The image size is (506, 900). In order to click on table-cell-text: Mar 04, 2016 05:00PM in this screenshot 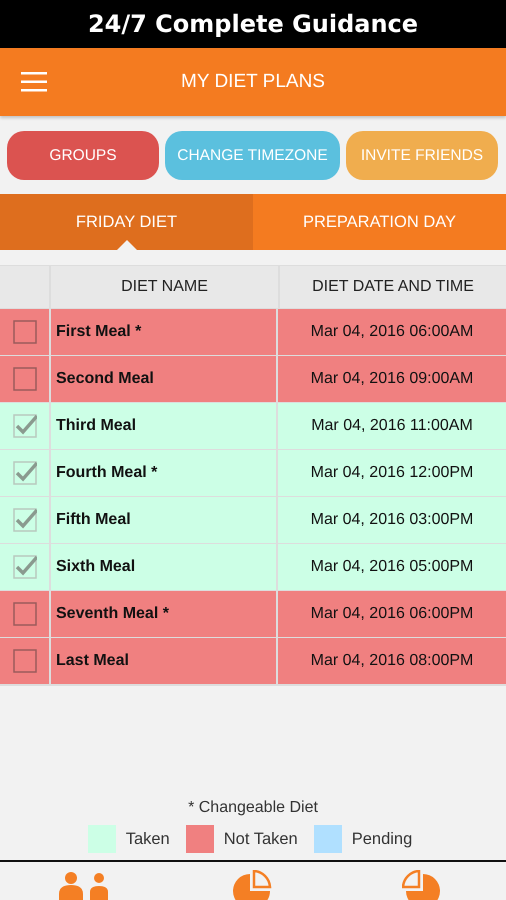, I will do `click(392, 567)`.